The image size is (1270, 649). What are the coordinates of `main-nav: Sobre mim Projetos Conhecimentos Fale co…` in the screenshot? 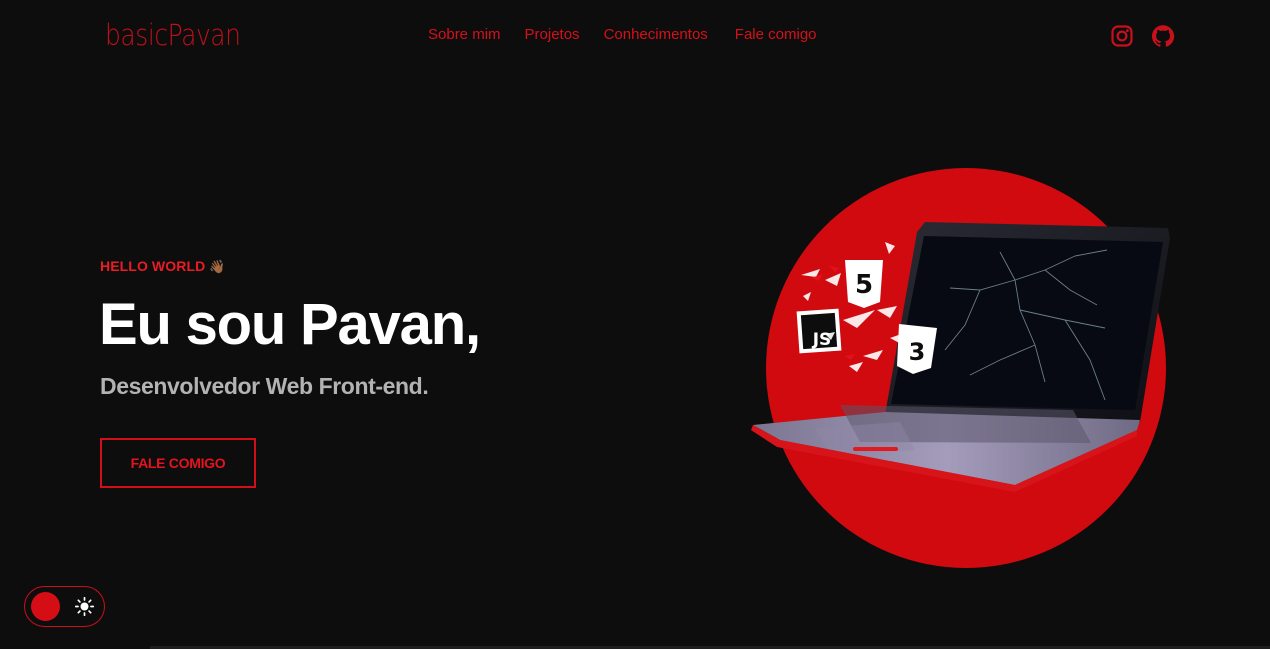 It's located at (634, 34).